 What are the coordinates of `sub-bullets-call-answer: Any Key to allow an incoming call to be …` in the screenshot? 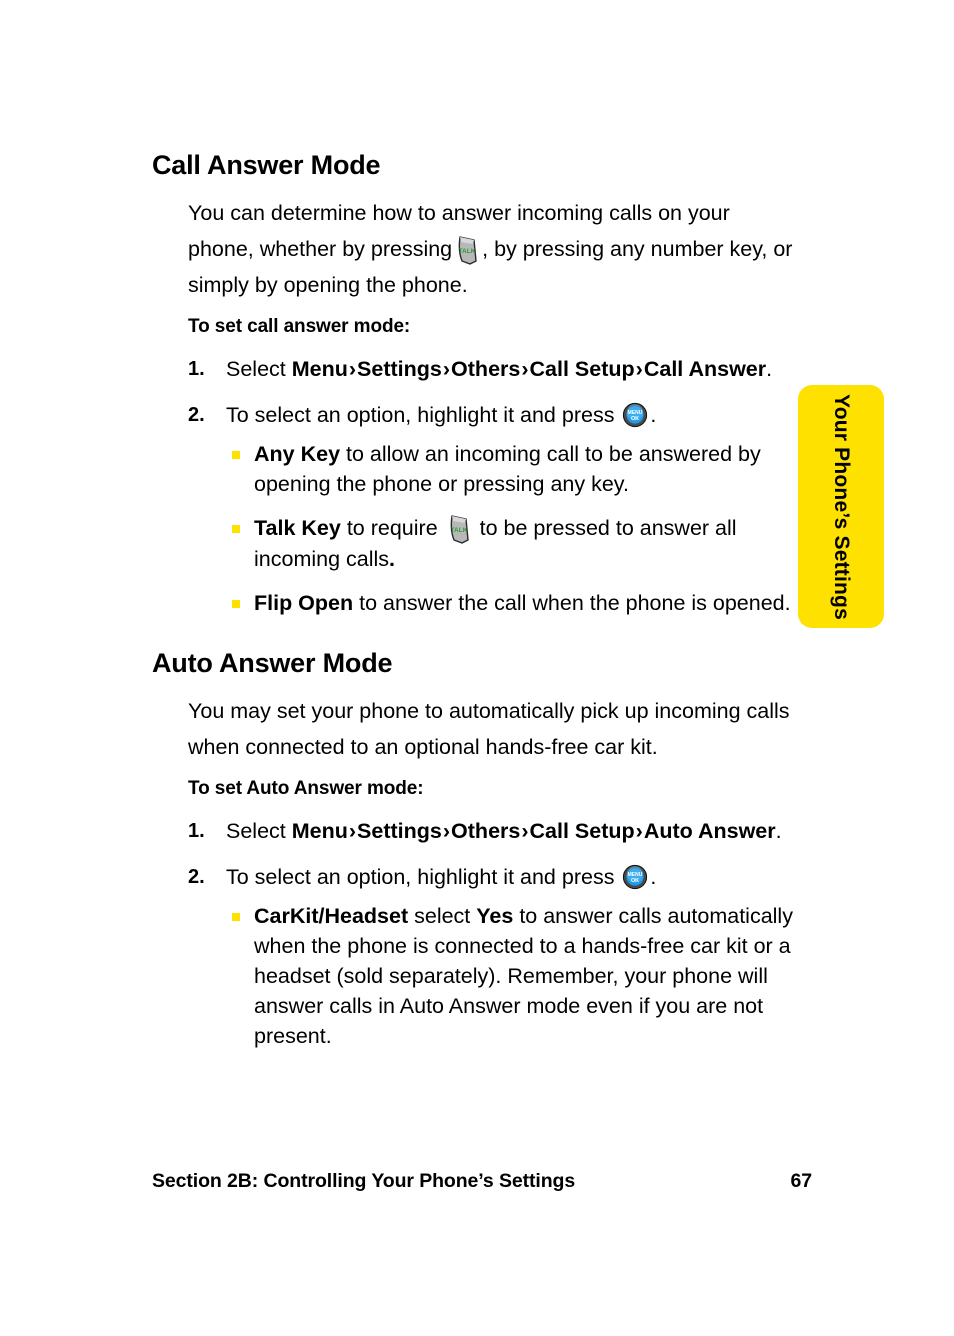 It's located at (513, 528).